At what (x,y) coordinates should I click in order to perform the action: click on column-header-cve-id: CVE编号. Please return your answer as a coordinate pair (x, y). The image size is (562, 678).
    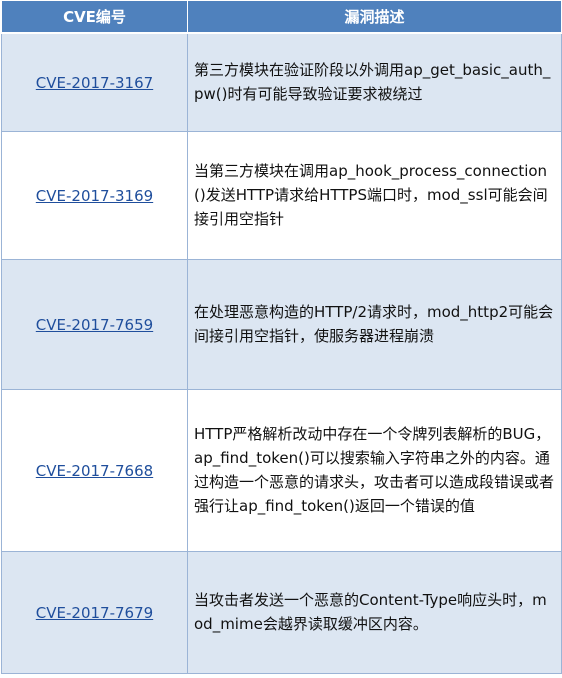
    Looking at the image, I should click on (94, 17).